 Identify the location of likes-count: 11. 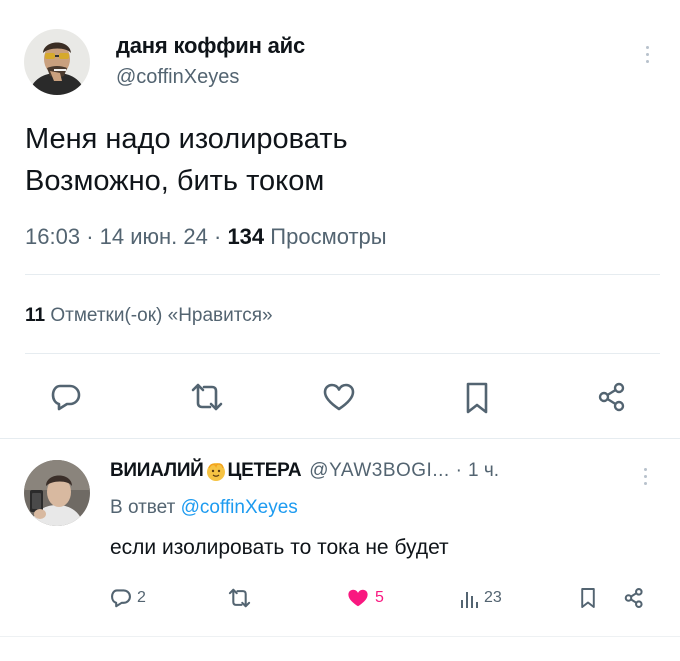
(35, 315).